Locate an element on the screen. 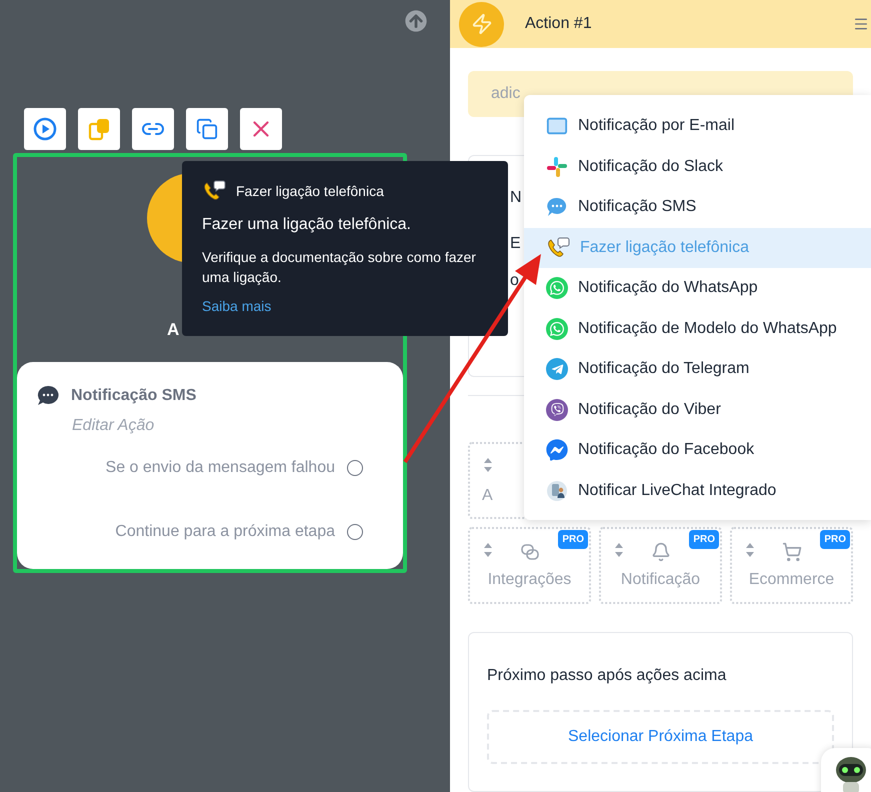 This screenshot has width=871, height=792. menu-item: Notificação do Telegram is located at coordinates (697, 369).